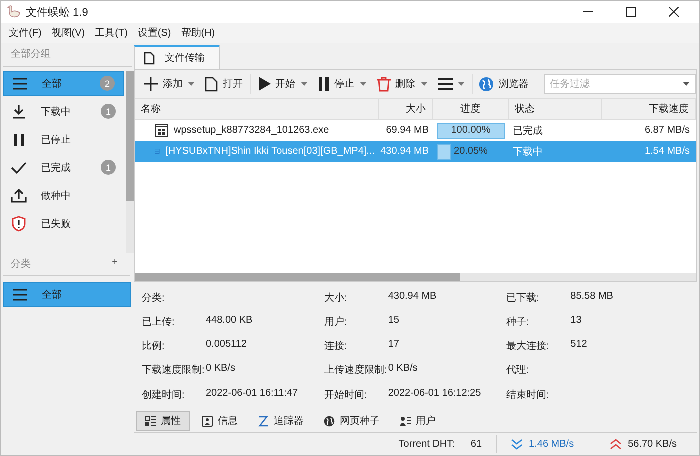 This screenshot has width=700, height=456. I want to click on field-value: 512, so click(579, 345).